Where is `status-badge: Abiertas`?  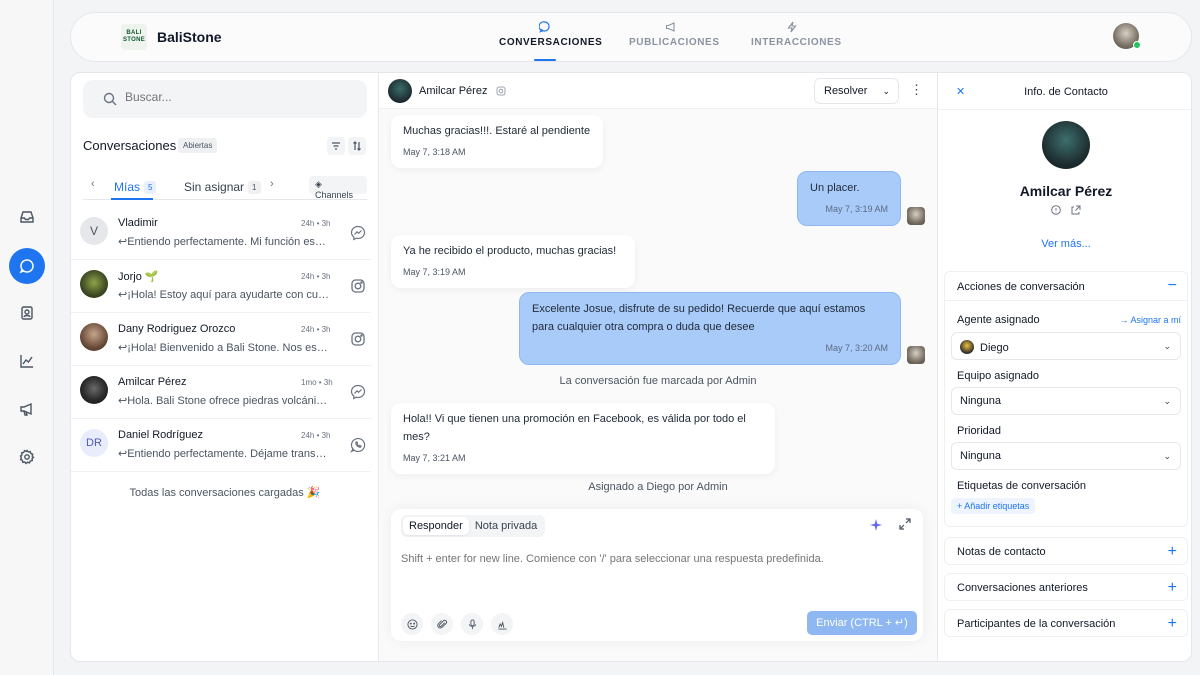 status-badge: Abiertas is located at coordinates (198, 145).